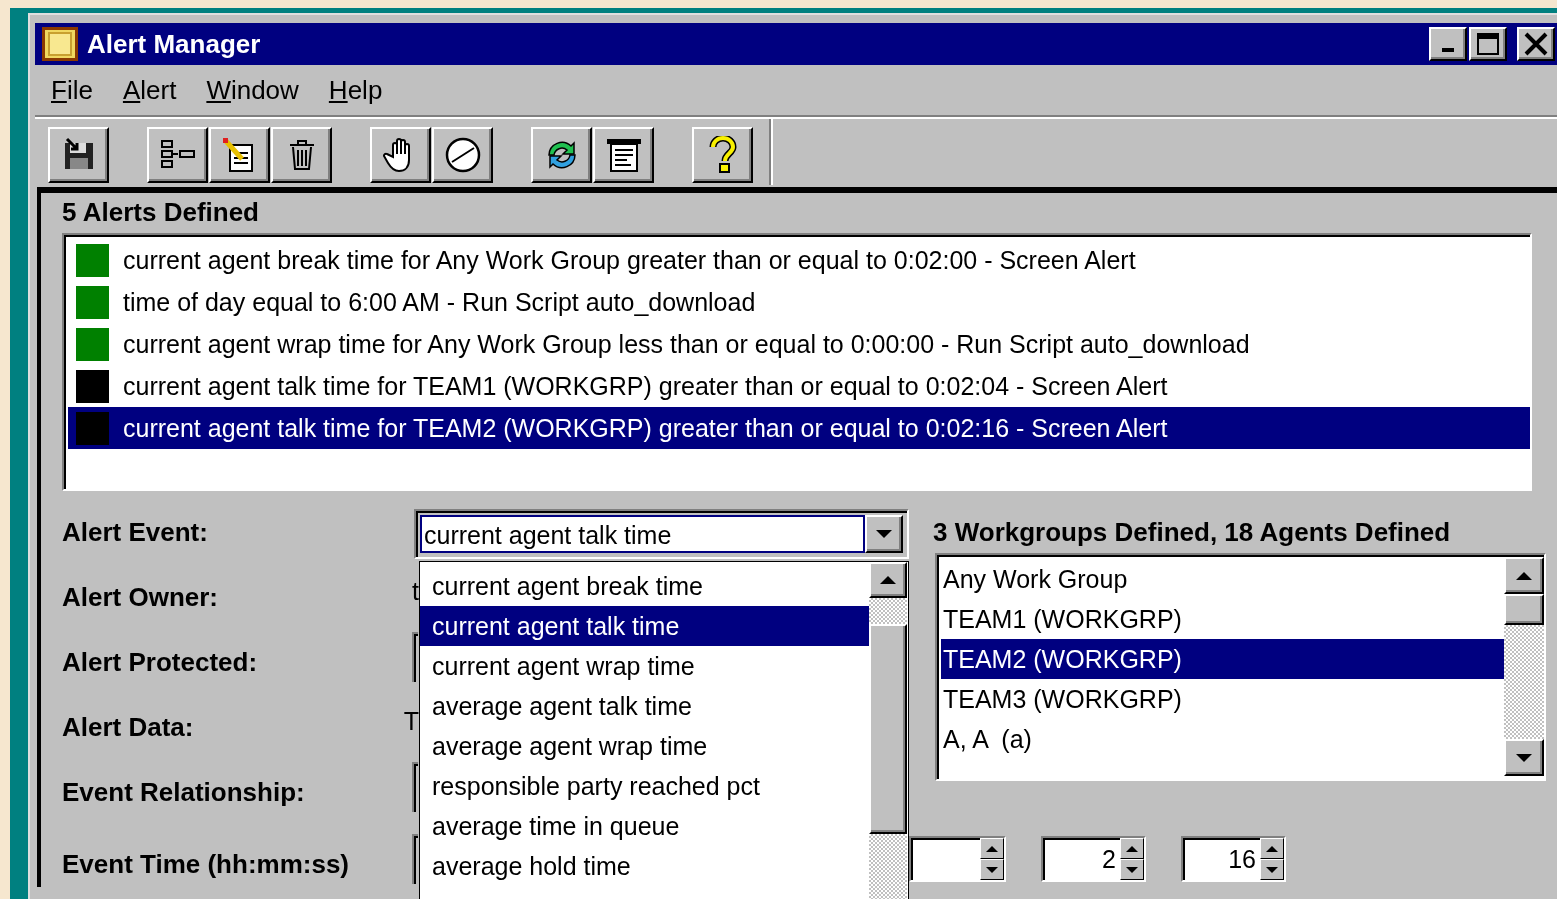  Describe the element at coordinates (644, 866) in the screenshot. I see `dropdown-option: average hold time` at that location.